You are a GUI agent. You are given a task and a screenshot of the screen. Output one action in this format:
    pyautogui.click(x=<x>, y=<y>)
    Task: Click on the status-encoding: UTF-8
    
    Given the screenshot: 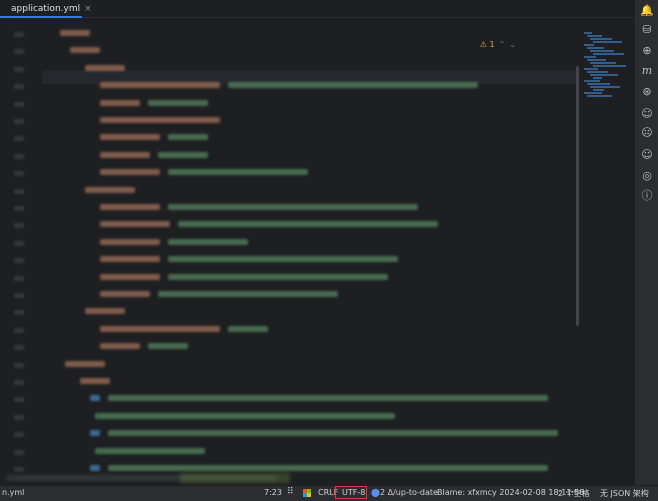 What is the action you would take?
    pyautogui.click(x=353, y=492)
    